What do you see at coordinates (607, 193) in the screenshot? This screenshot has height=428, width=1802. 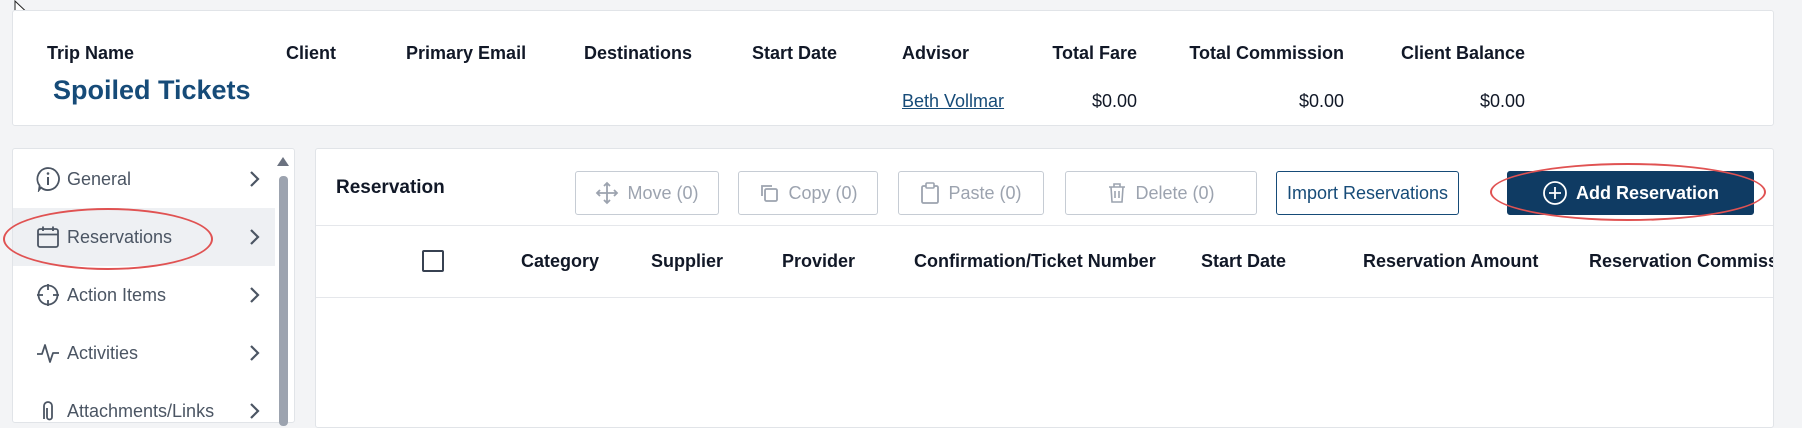 I see `move-icon` at bounding box center [607, 193].